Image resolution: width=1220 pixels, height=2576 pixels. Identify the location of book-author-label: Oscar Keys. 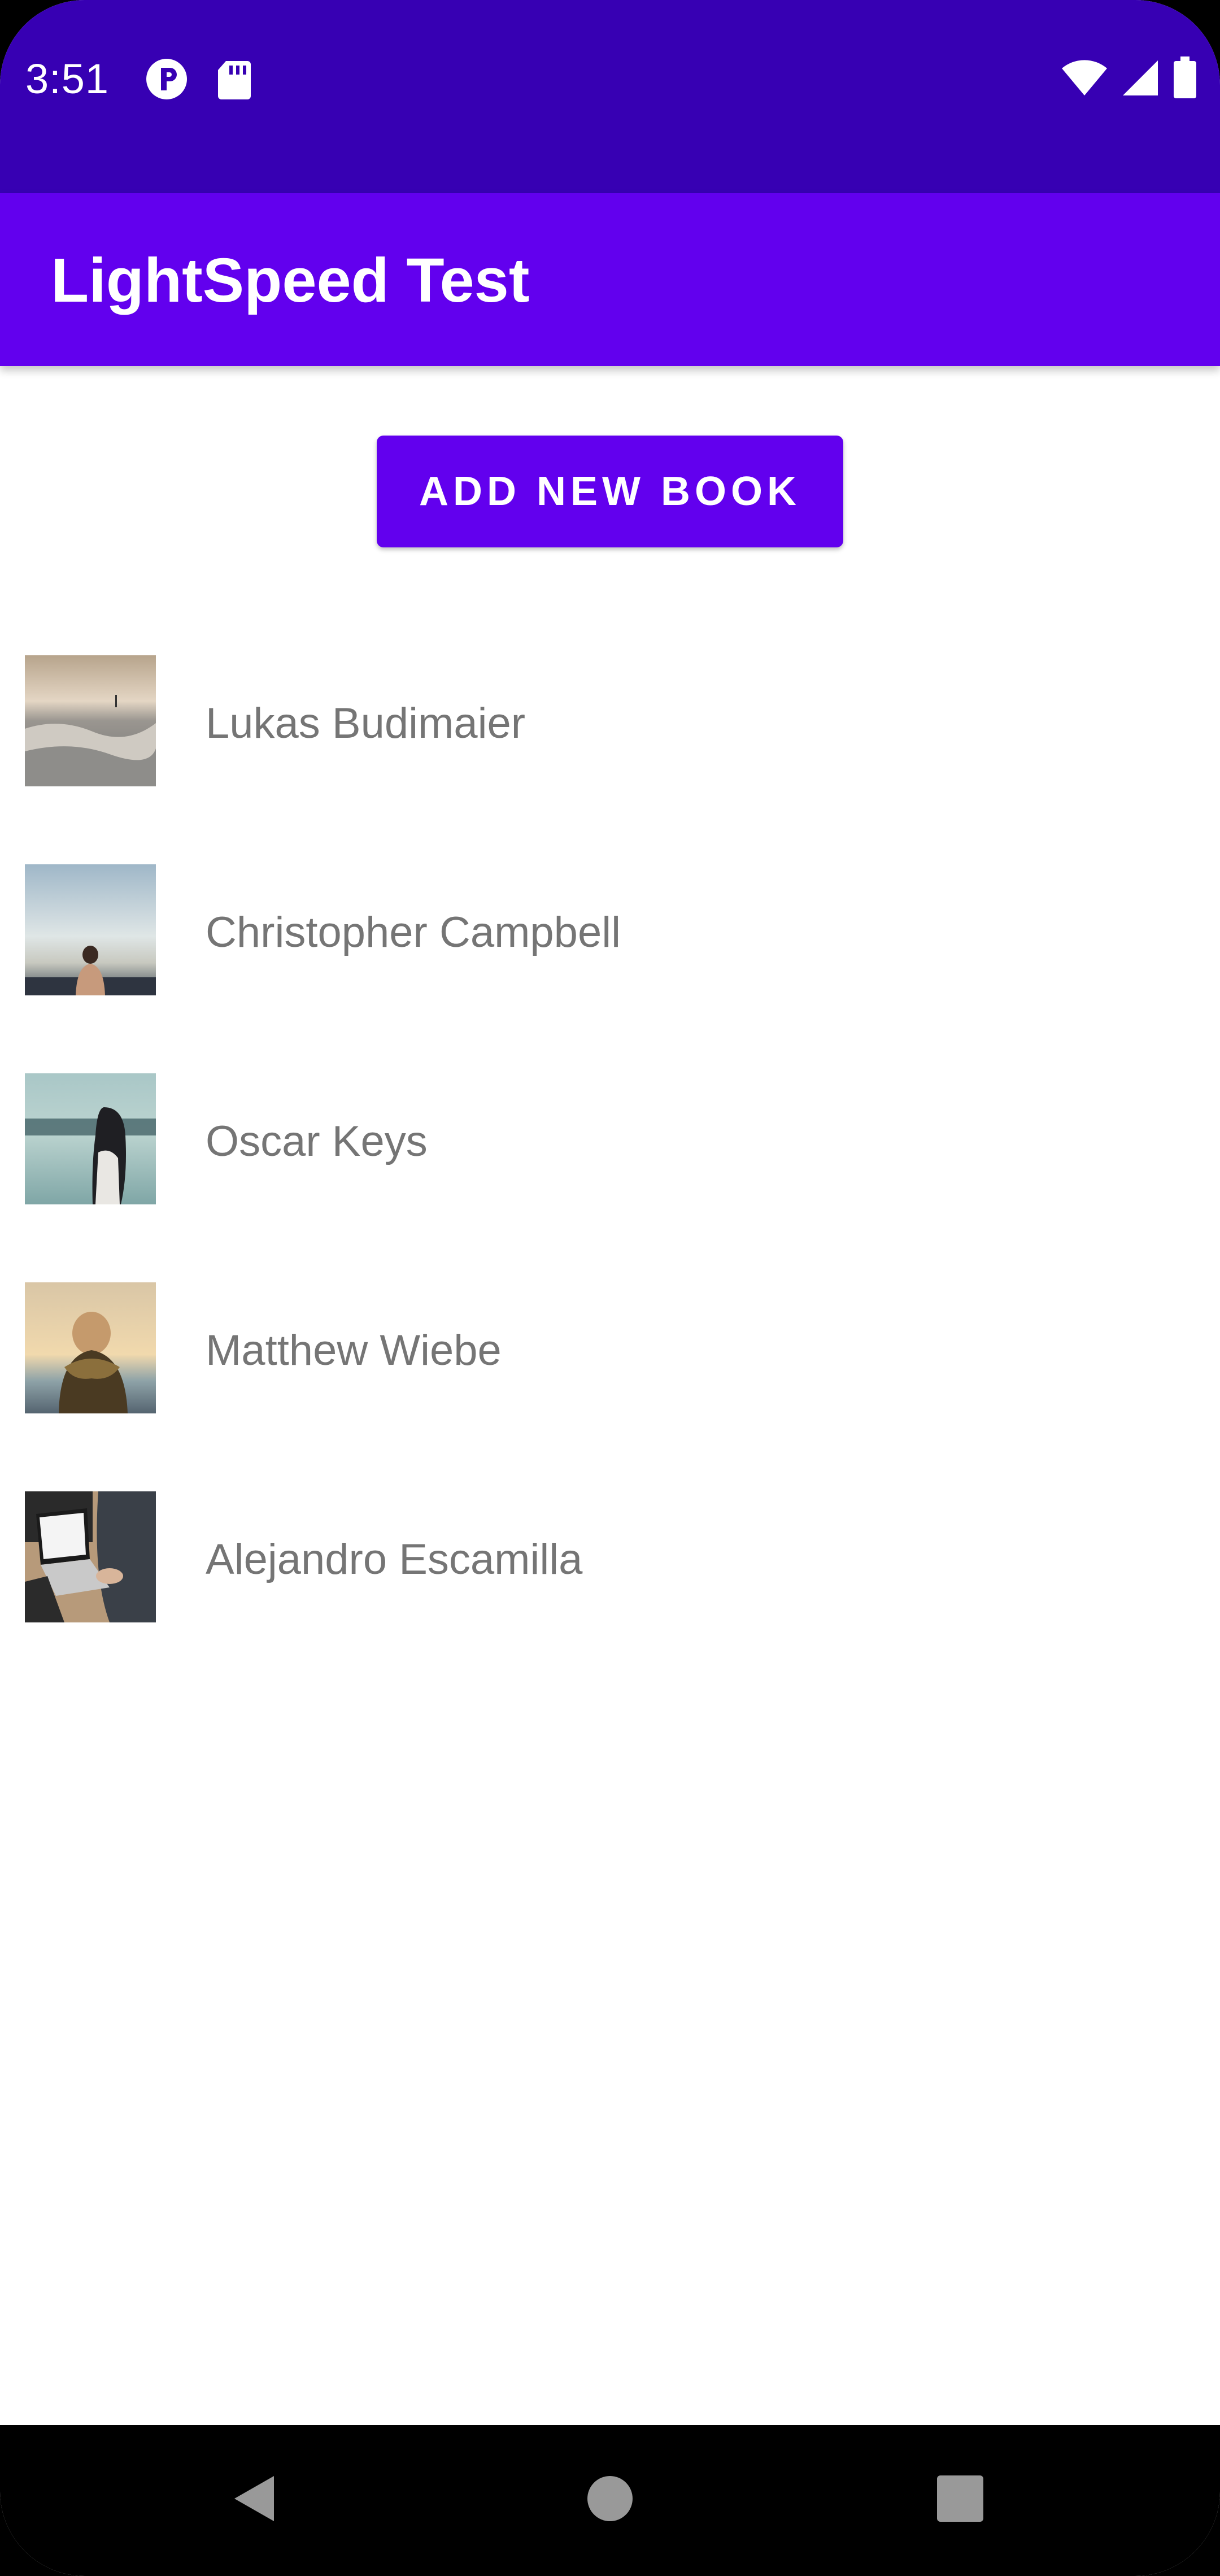
(317, 1141).